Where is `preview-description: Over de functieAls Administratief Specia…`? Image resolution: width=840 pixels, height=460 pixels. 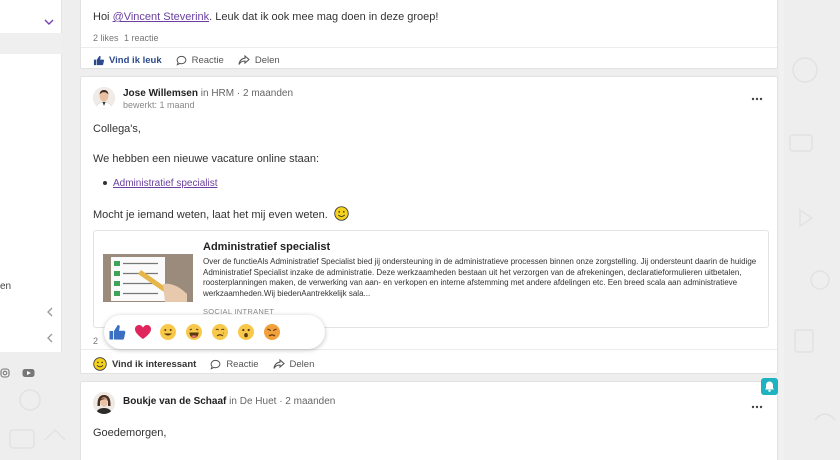 preview-description: Over de functieAls Administratief Specia… is located at coordinates (480, 277).